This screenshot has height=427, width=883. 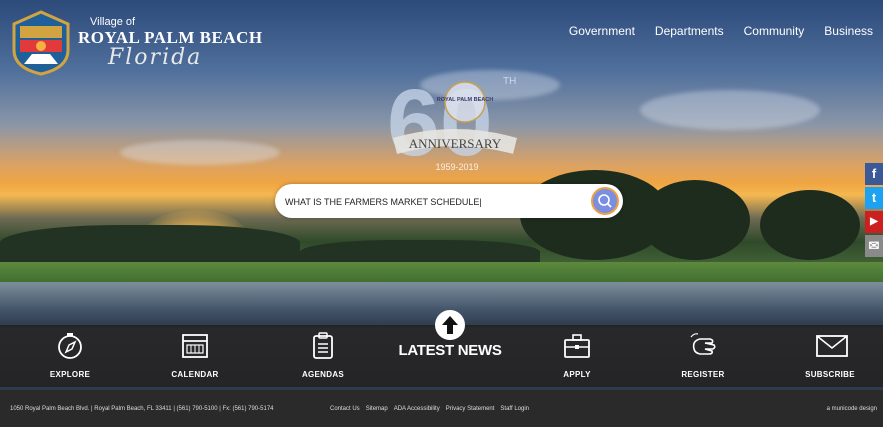 I want to click on search-button, so click(x=605, y=201).